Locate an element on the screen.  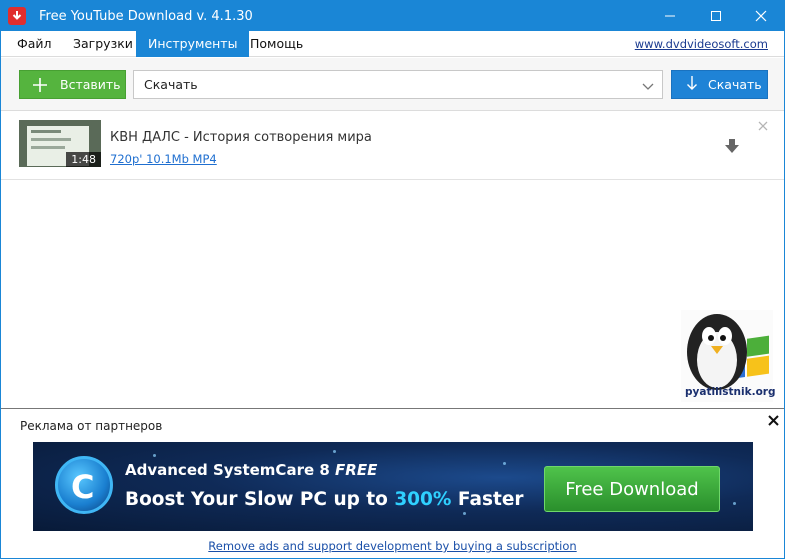
maximize-icon is located at coordinates (716, 16).